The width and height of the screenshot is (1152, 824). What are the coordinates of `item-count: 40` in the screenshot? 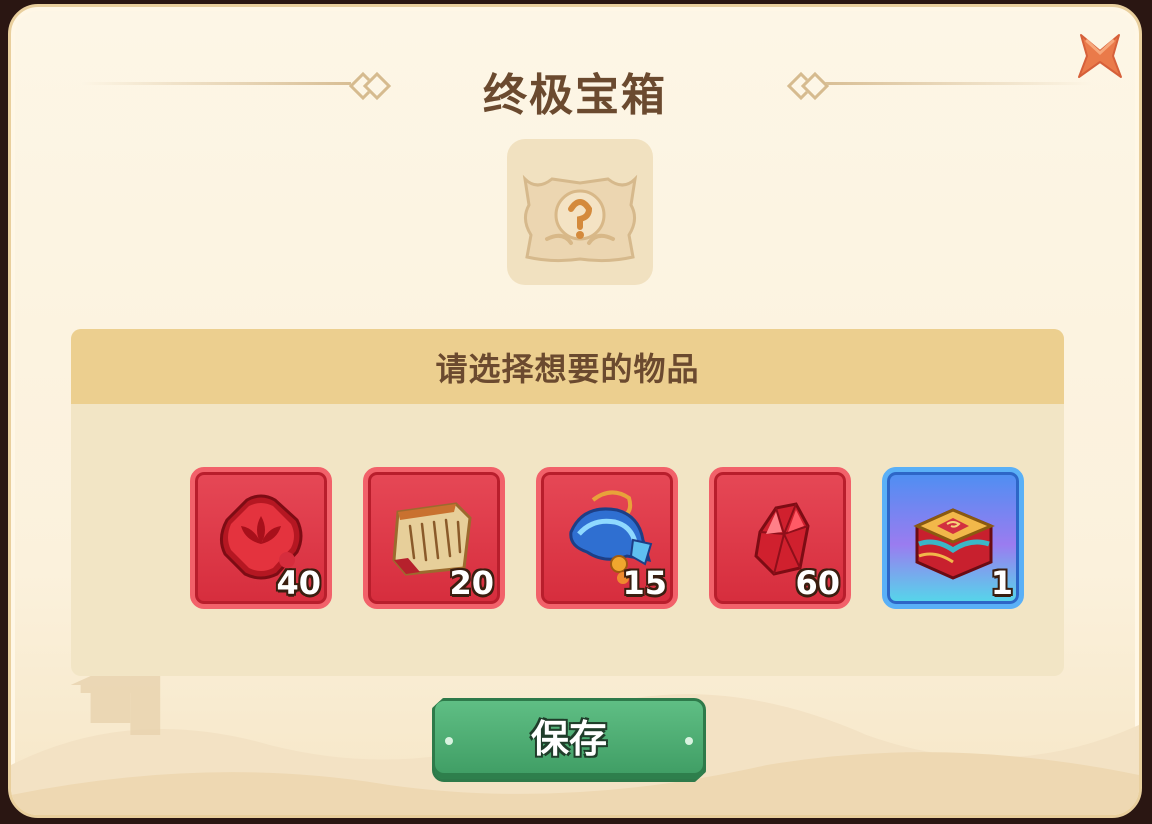 It's located at (298, 583).